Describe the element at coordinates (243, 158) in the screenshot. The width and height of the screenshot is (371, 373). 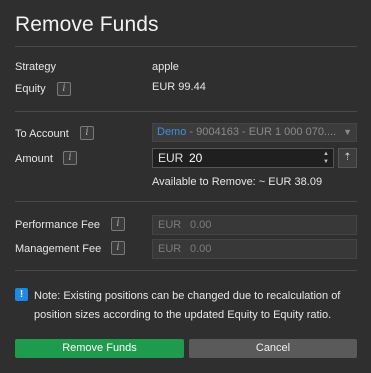
I see `amount-input: EUR 20 ▲ ▼` at that location.